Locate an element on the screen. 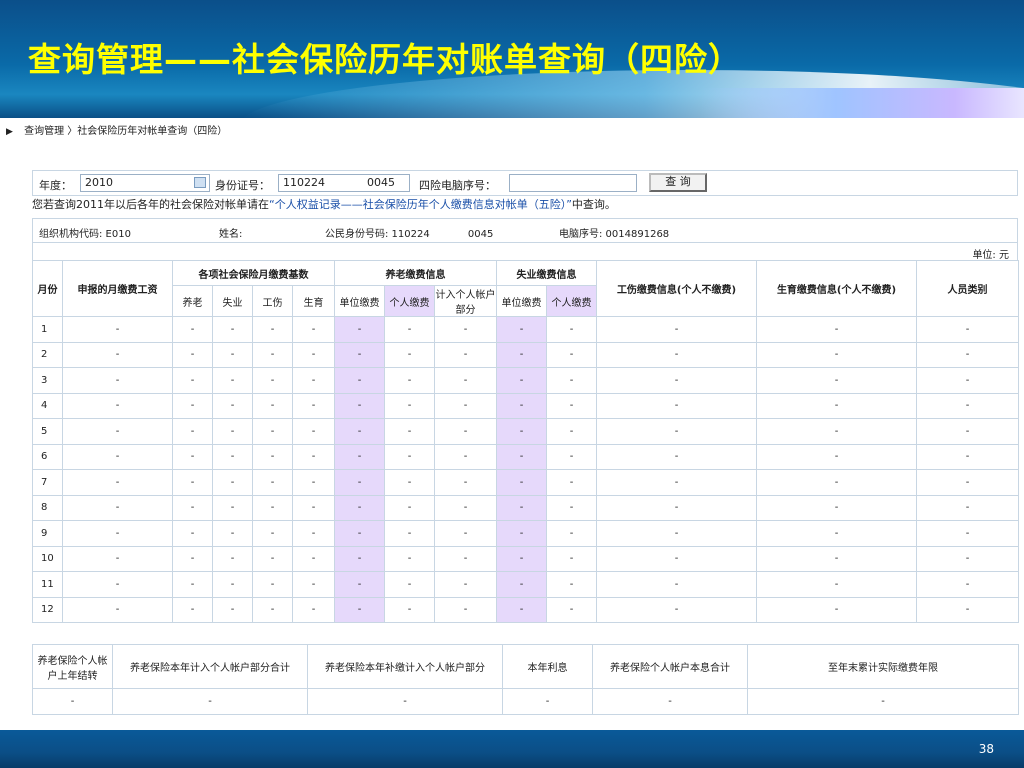 The image size is (1024, 768). col-category: 人员类别 is located at coordinates (968, 288).